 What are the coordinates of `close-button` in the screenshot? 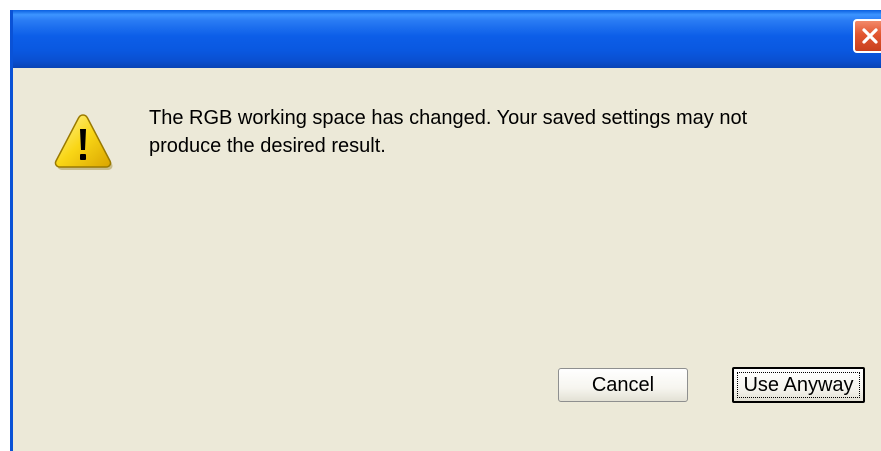 It's located at (867, 36).